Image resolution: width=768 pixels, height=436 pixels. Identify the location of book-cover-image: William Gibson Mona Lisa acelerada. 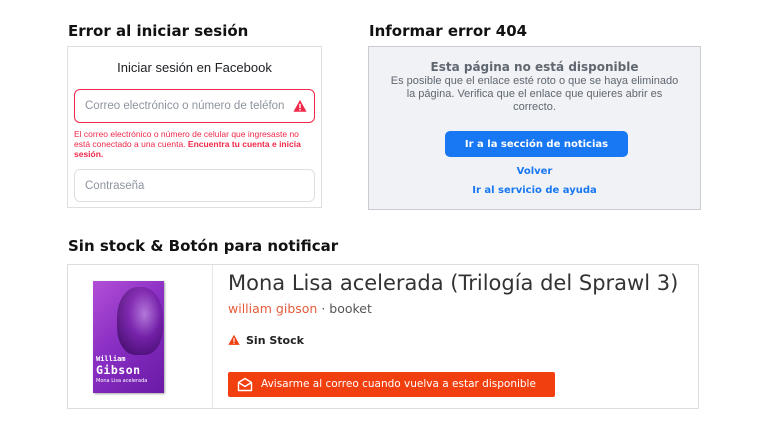
(128, 337).